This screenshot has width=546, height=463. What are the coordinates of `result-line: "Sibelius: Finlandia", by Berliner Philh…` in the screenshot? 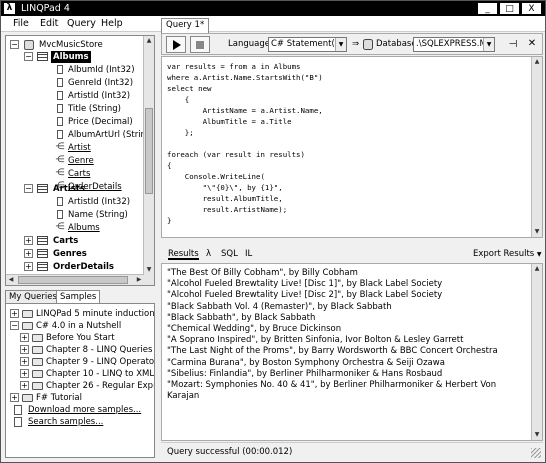 It's located at (305, 373).